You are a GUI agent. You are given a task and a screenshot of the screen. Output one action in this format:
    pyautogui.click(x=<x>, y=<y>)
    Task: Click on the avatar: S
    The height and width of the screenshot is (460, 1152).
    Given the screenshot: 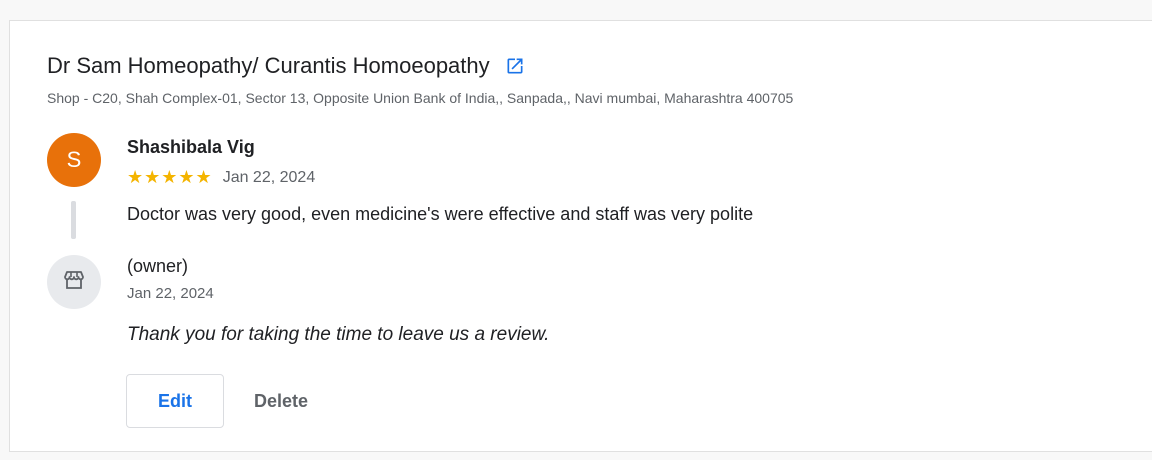 What is the action you would take?
    pyautogui.click(x=74, y=160)
    